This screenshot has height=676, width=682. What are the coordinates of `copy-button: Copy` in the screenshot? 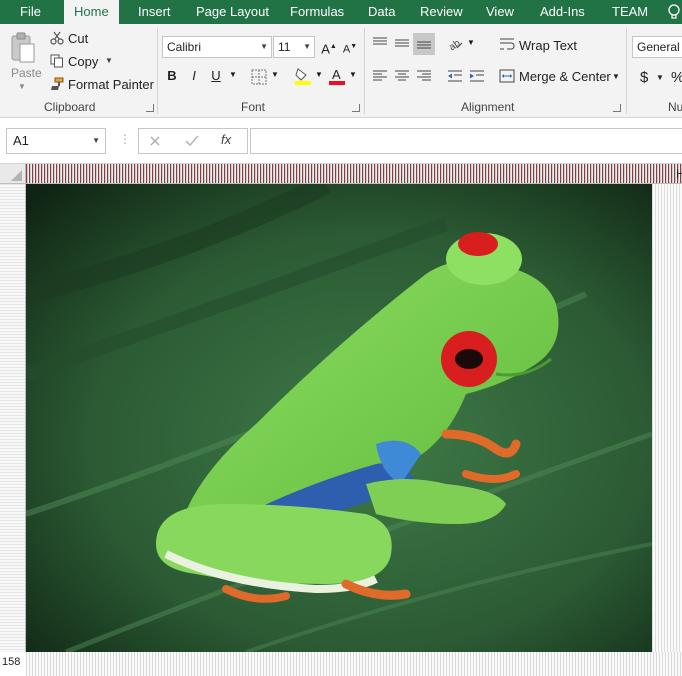 It's located at (83, 61).